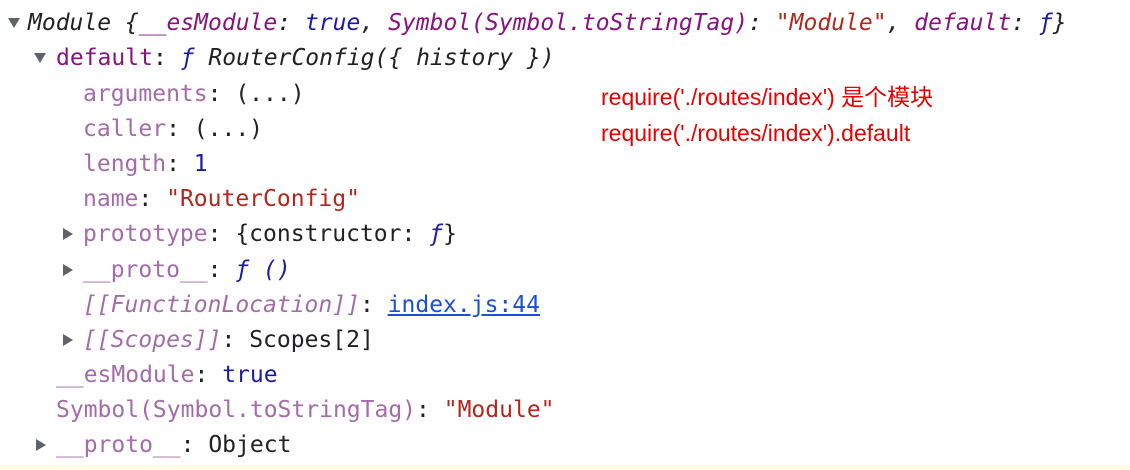 This screenshot has width=1130, height=470. What do you see at coordinates (565, 467) in the screenshot?
I see `console-input-strip` at bounding box center [565, 467].